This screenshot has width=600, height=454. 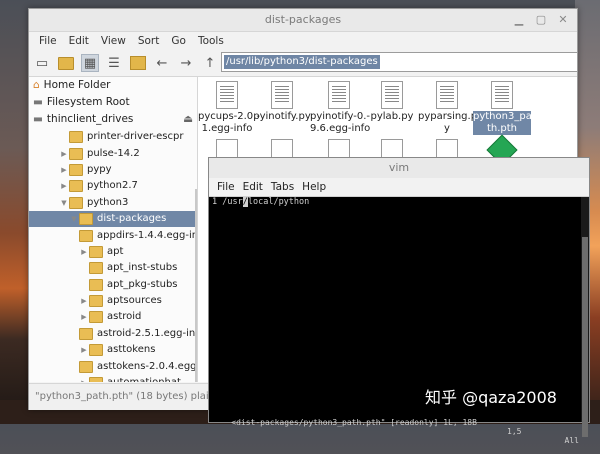 I want to click on tree-node: ▶ automationhat, so click(x=113, y=378).